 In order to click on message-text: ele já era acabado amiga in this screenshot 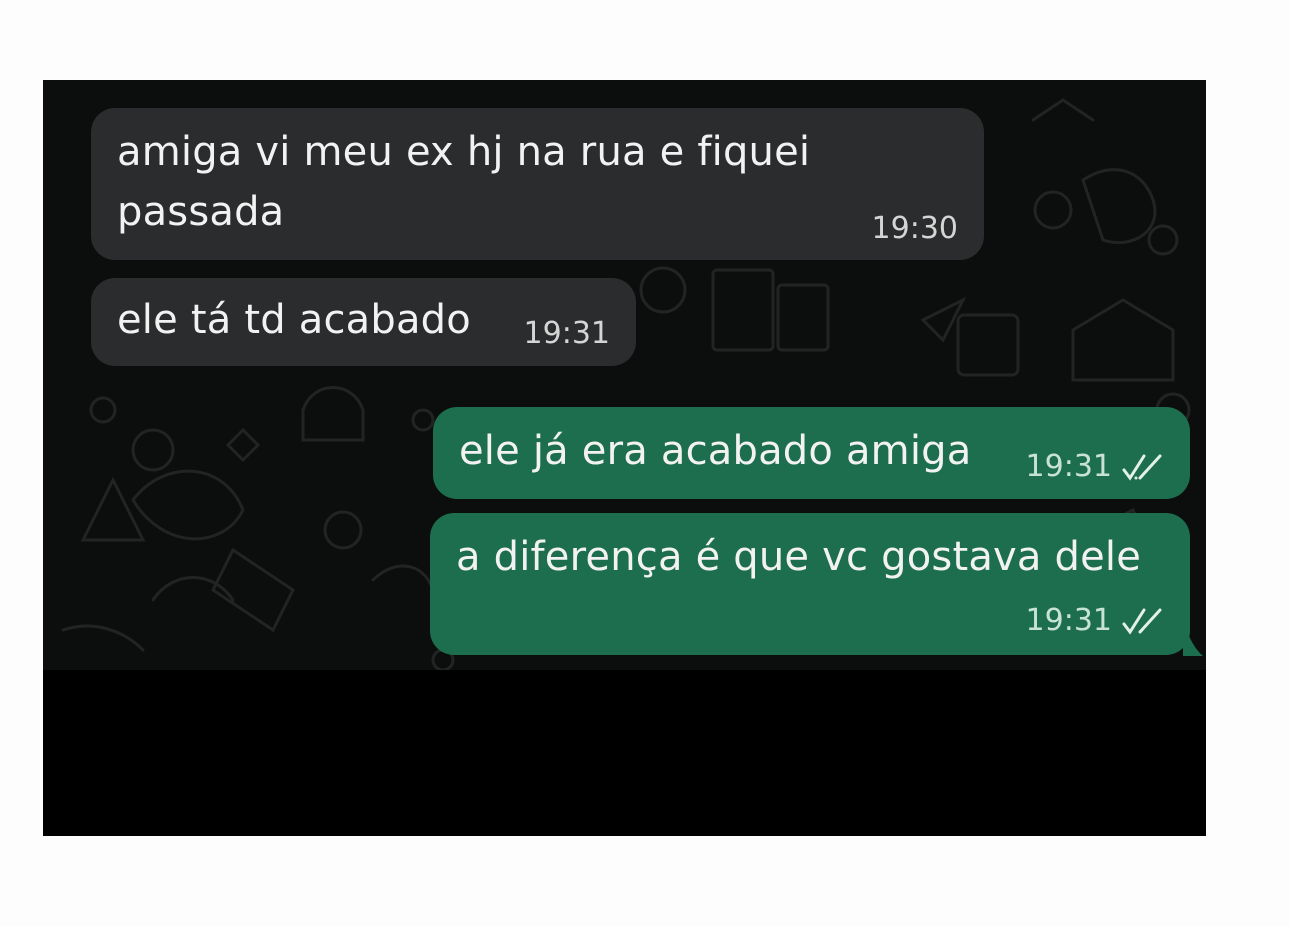, I will do `click(715, 451)`.